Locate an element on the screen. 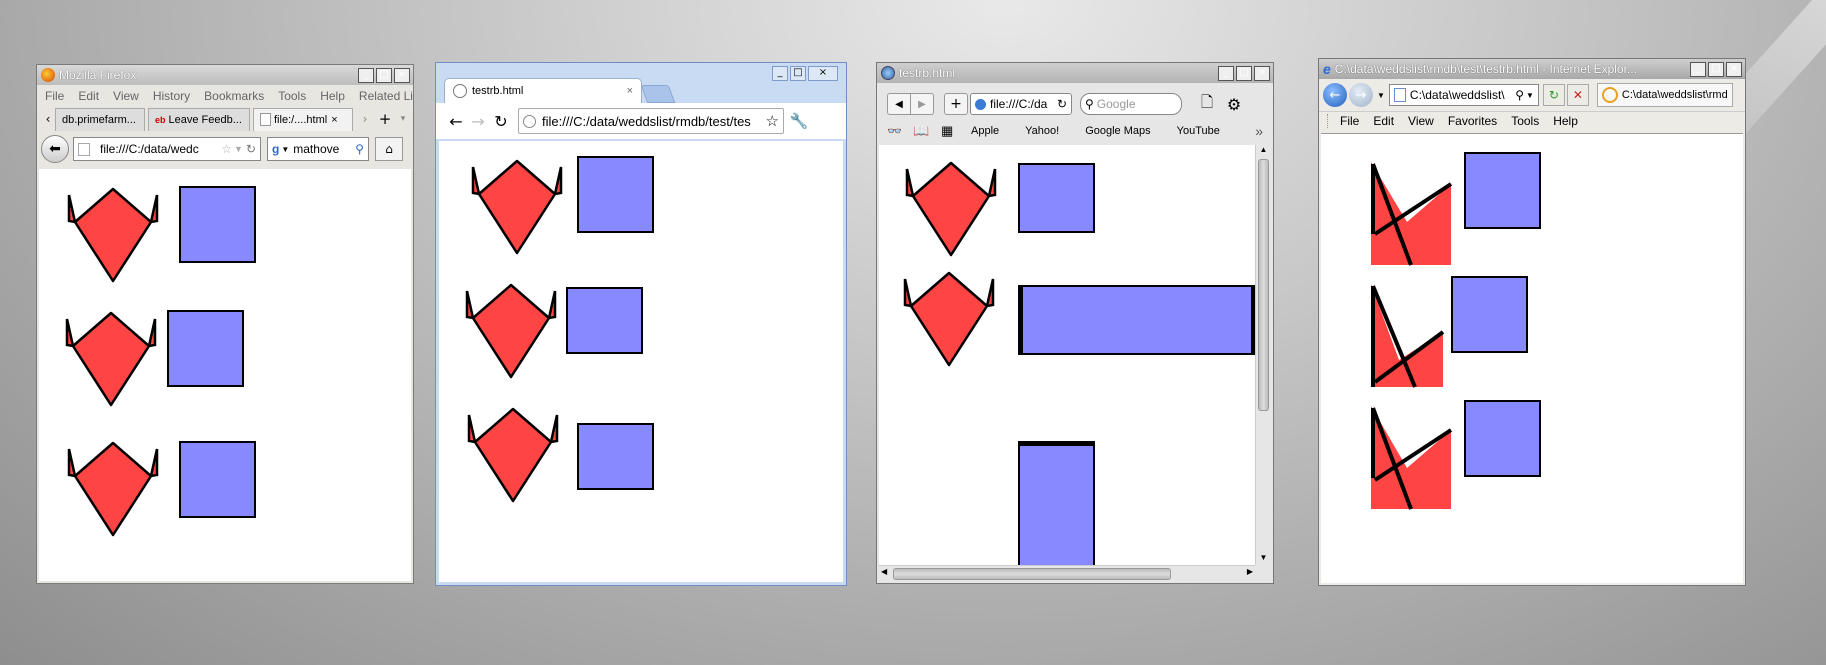 The width and height of the screenshot is (1826, 665). back-button: ⬅ is located at coordinates (55, 149).